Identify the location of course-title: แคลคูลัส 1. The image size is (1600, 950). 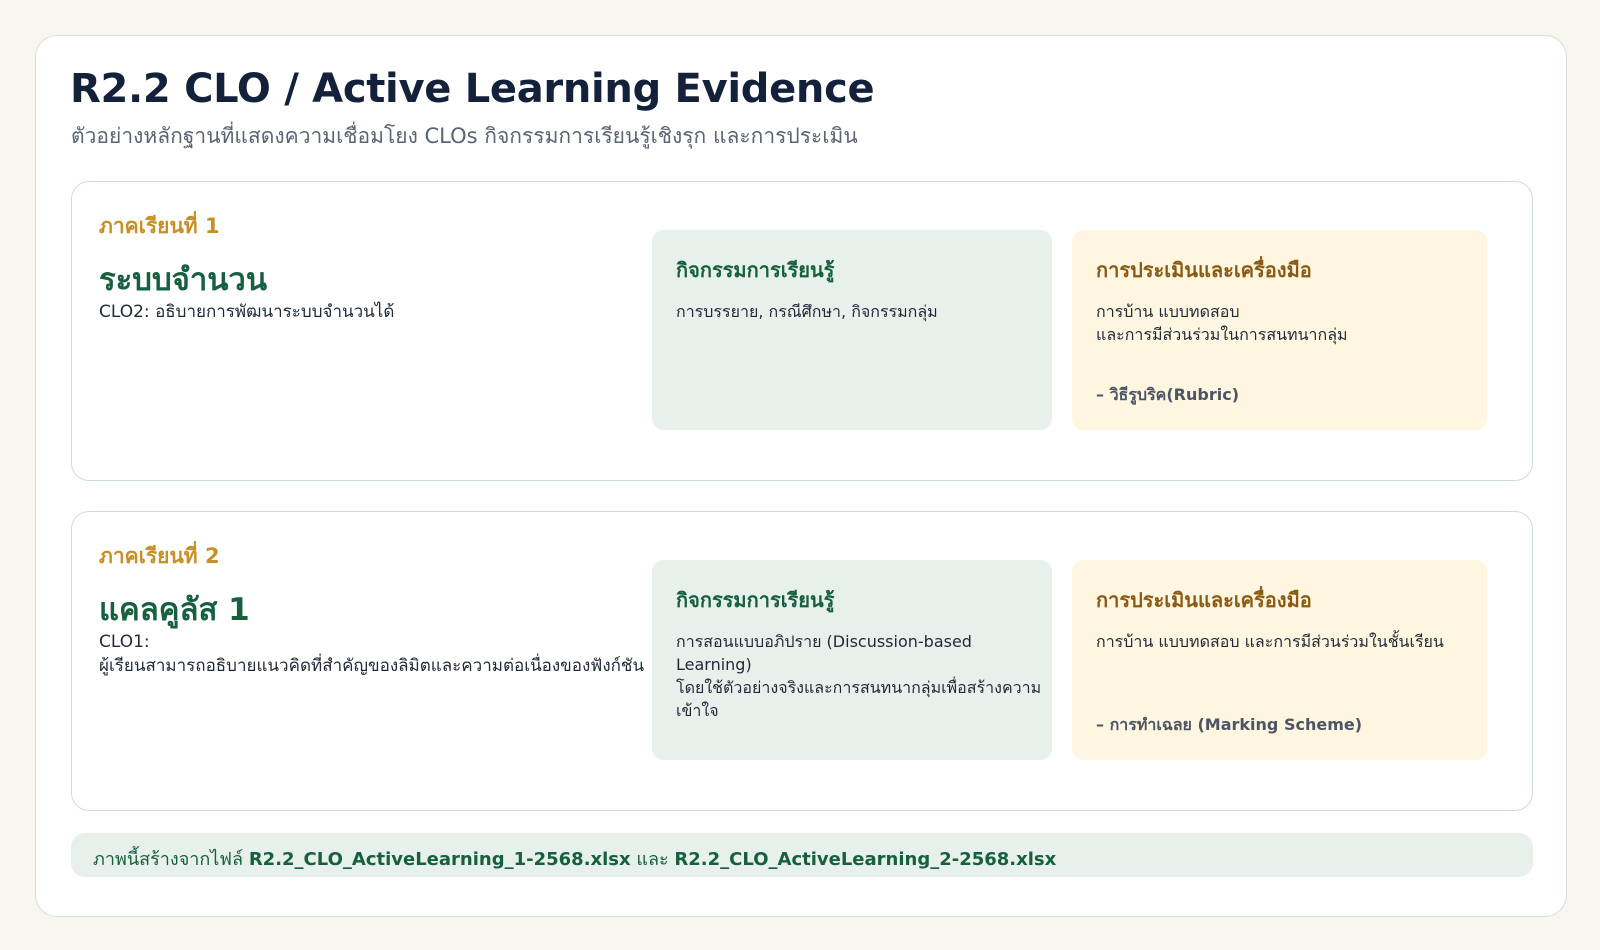
(174, 610).